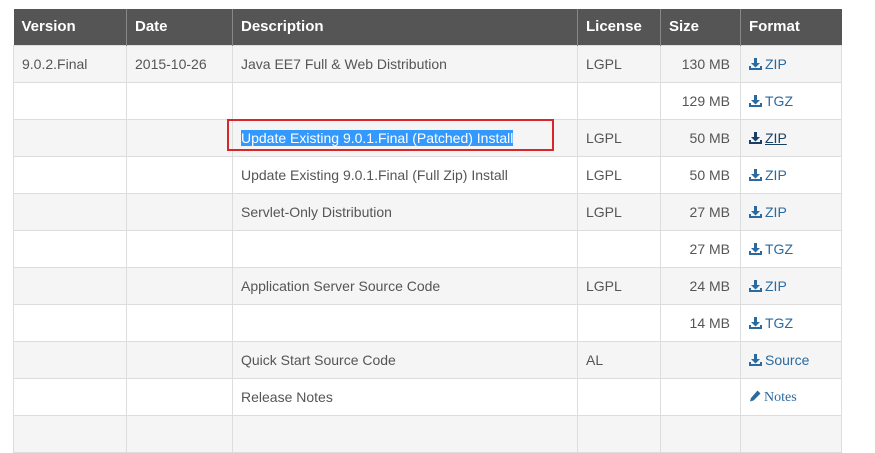 The height and width of the screenshot is (453, 875). Describe the element at coordinates (405, 285) in the screenshot. I see `cell-description: Application Server Source Code` at that location.